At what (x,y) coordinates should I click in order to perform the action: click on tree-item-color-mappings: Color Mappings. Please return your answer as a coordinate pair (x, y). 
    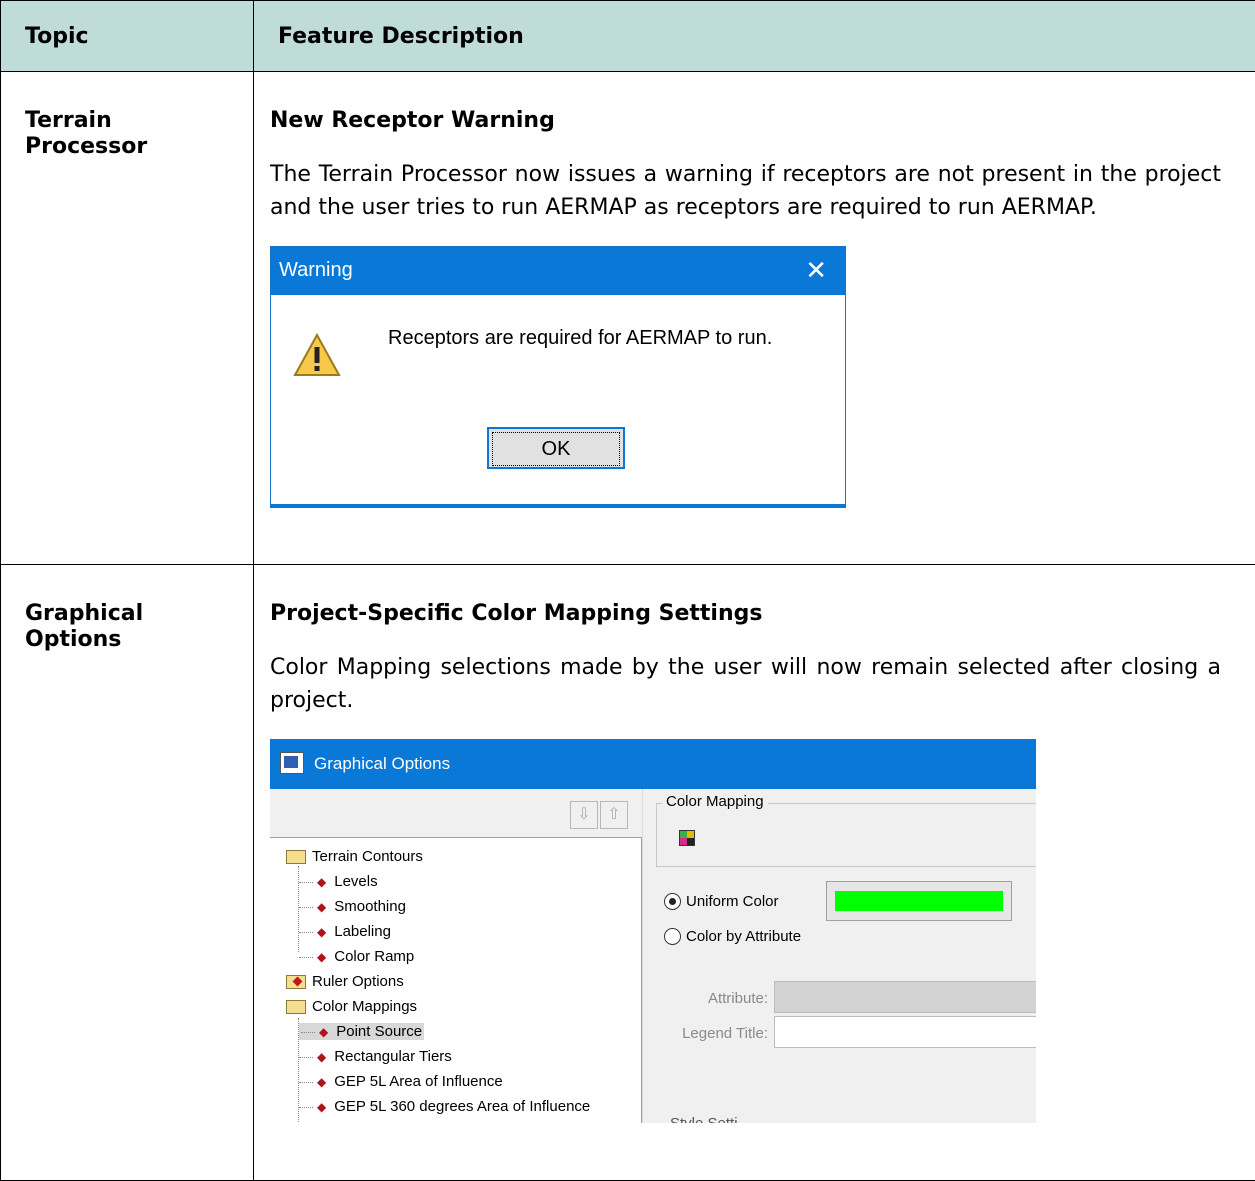
    Looking at the image, I should click on (351, 1007).